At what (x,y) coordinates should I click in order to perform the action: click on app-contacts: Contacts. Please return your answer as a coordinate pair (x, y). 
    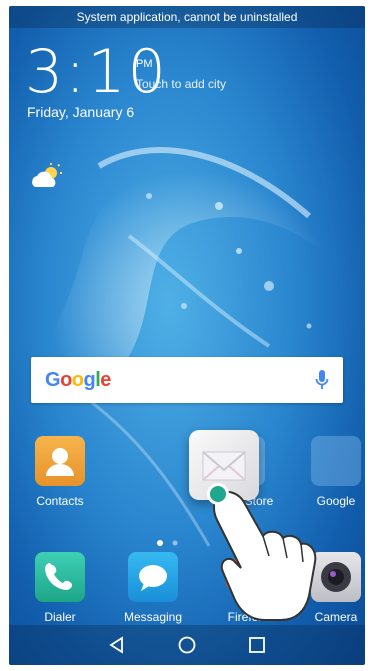
    Looking at the image, I should click on (60, 472).